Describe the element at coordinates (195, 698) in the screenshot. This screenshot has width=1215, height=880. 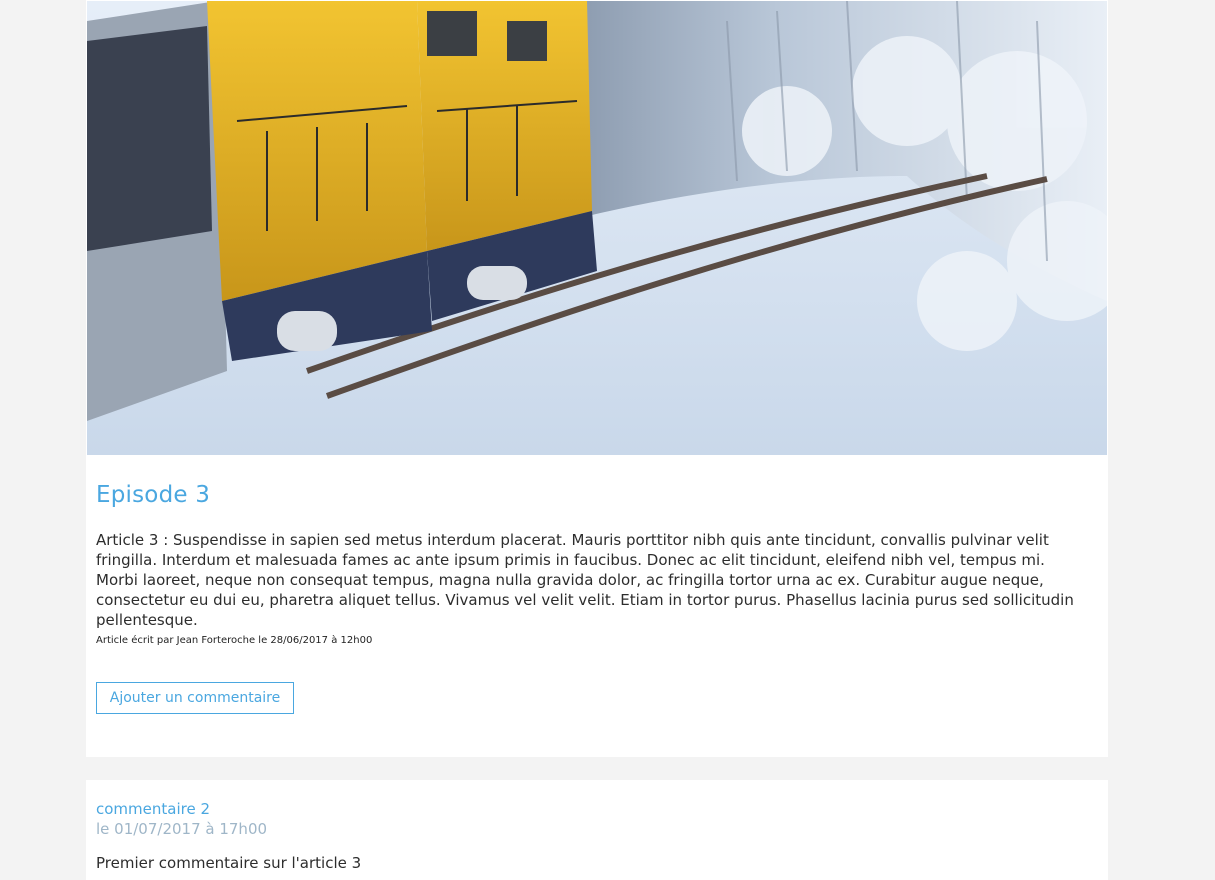
I see `add-comment-button: Ajouter un commentaire` at that location.